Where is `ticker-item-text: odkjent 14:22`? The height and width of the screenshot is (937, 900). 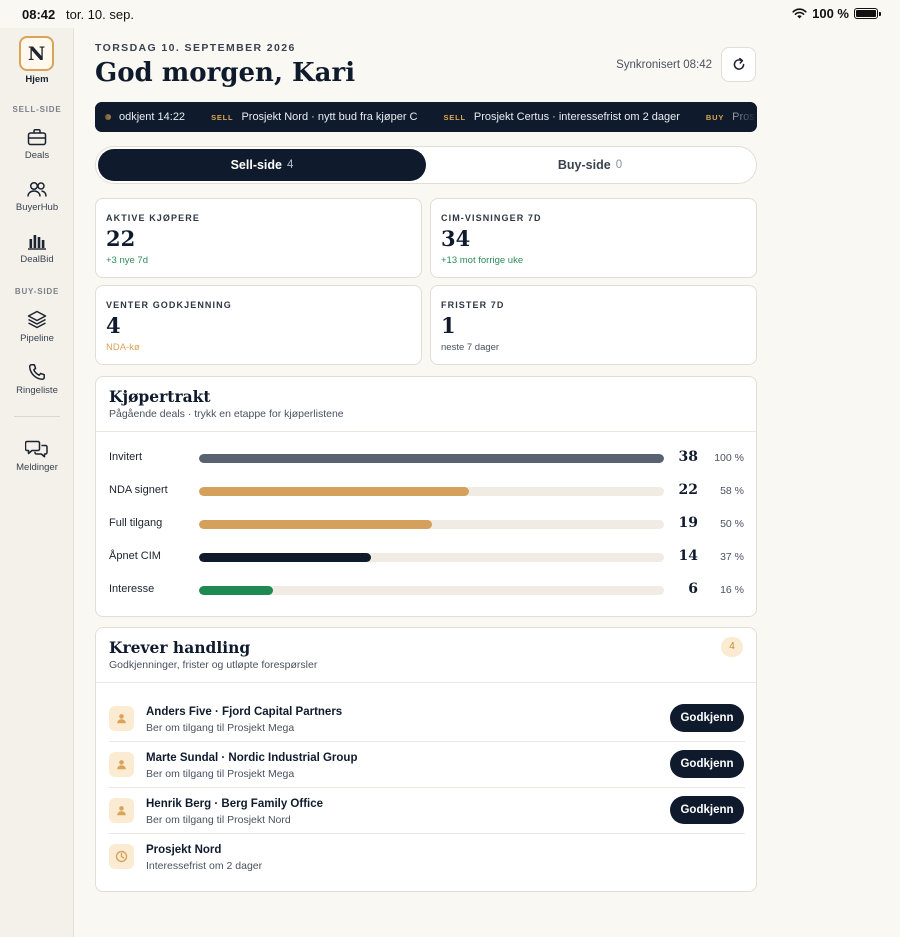 ticker-item-text: odkjent 14:22 is located at coordinates (152, 117).